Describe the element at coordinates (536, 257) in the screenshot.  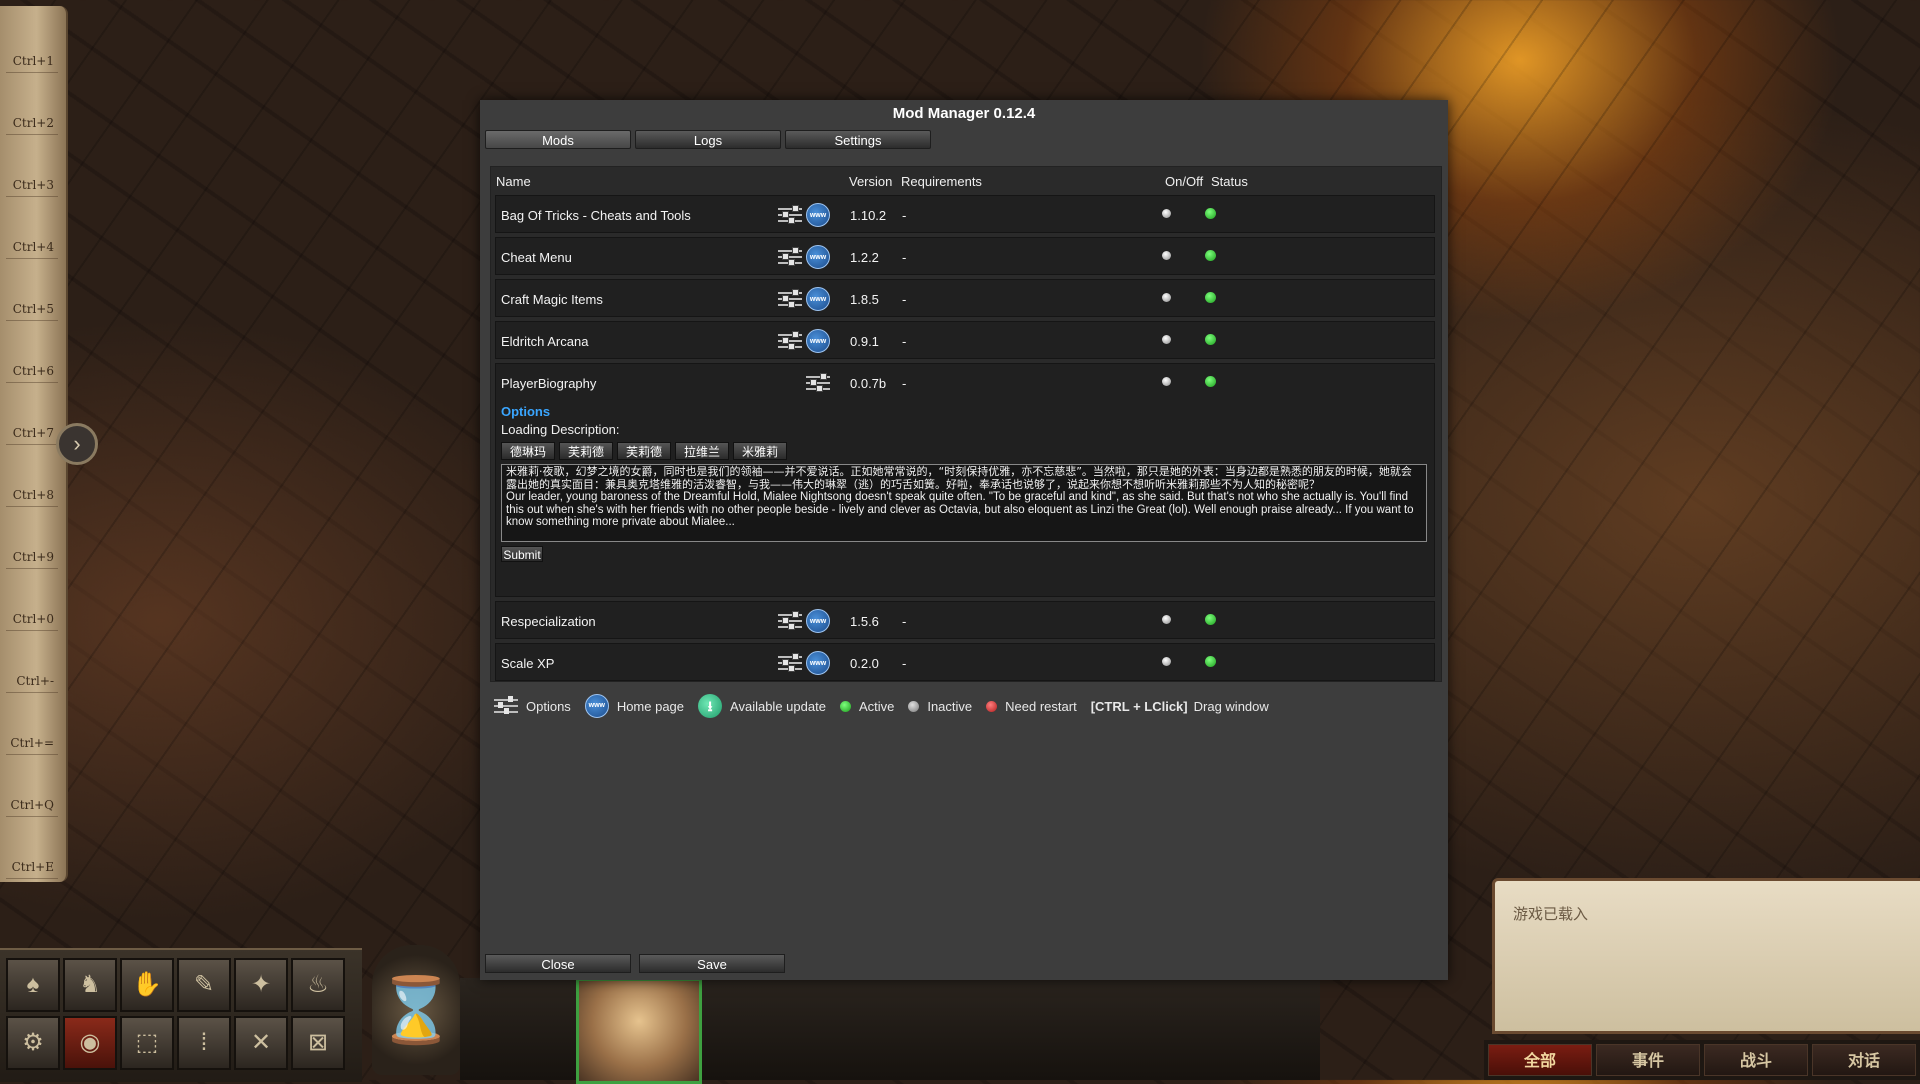
I see `mod-name: Cheat Menu` at that location.